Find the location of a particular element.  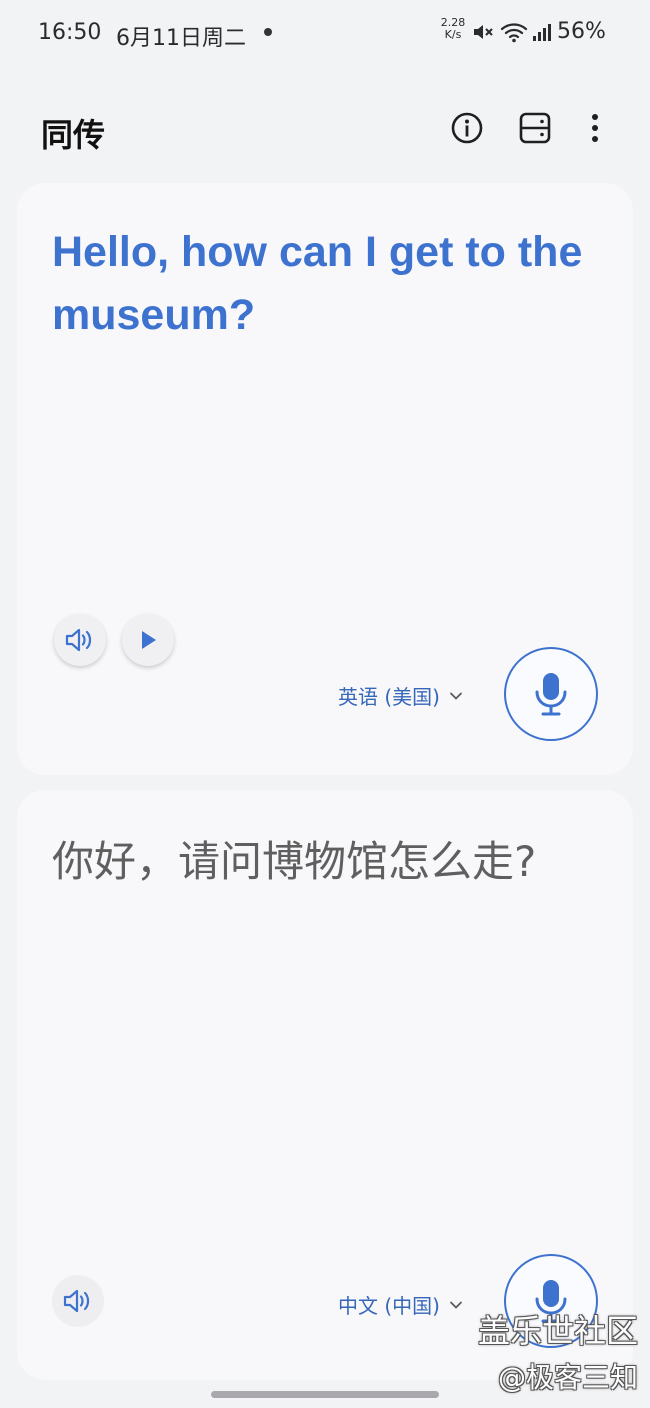

more-vert-icon is located at coordinates (595, 128).